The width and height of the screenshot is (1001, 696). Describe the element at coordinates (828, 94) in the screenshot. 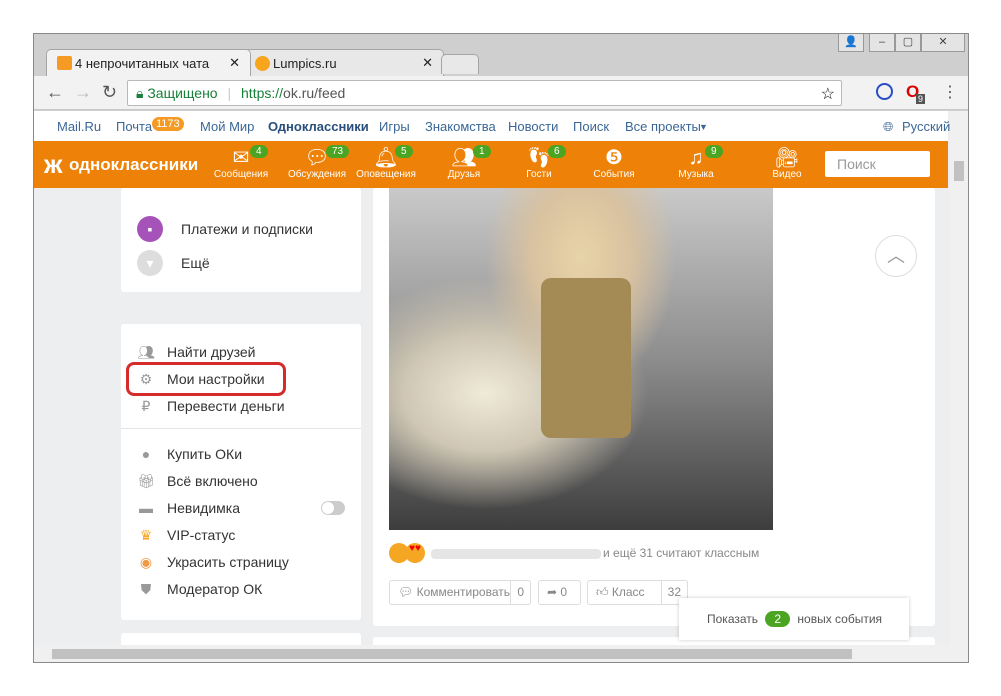

I see `star-icon: ☆` at that location.